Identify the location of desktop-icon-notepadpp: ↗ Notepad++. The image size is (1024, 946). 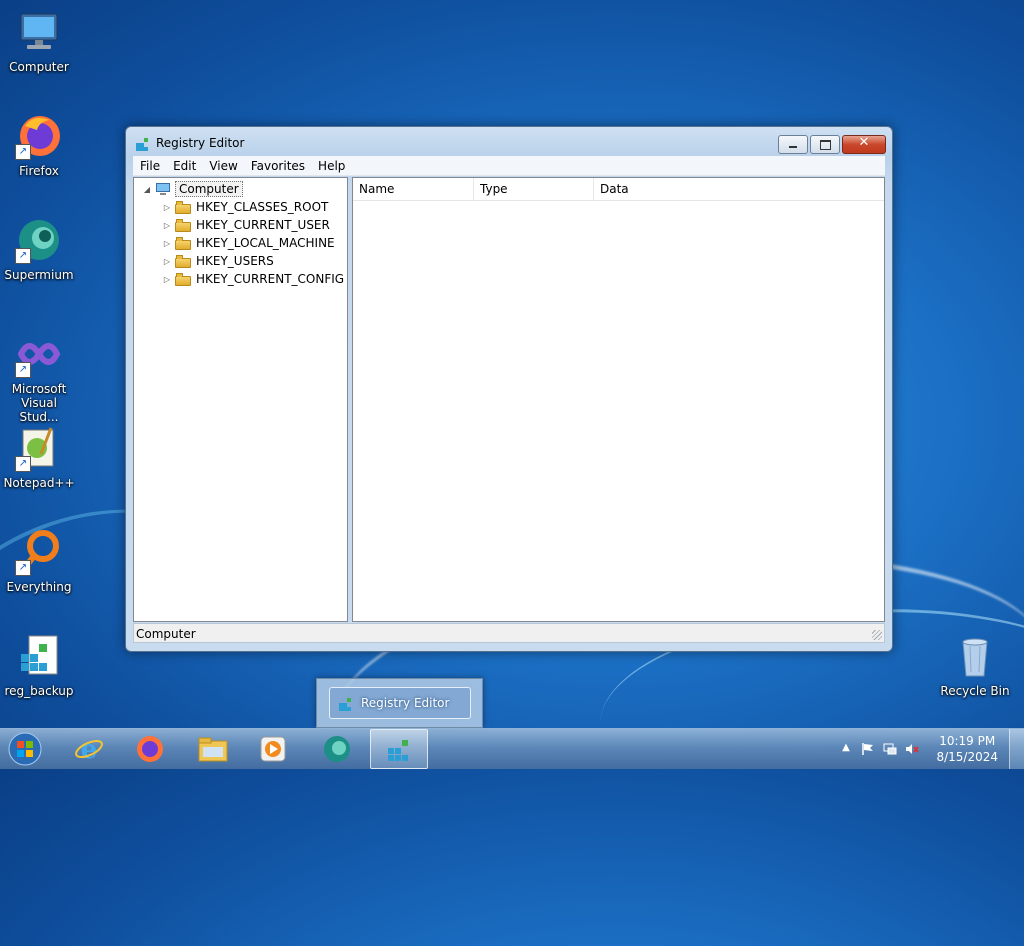
(39, 457).